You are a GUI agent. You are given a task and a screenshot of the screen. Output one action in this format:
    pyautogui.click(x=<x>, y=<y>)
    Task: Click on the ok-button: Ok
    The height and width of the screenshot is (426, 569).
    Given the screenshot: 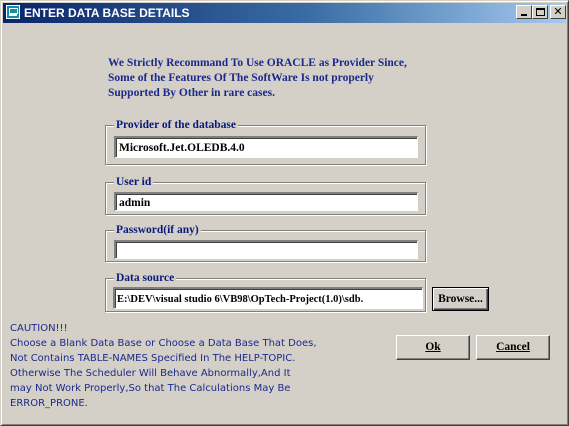 What is the action you would take?
    pyautogui.click(x=433, y=347)
    